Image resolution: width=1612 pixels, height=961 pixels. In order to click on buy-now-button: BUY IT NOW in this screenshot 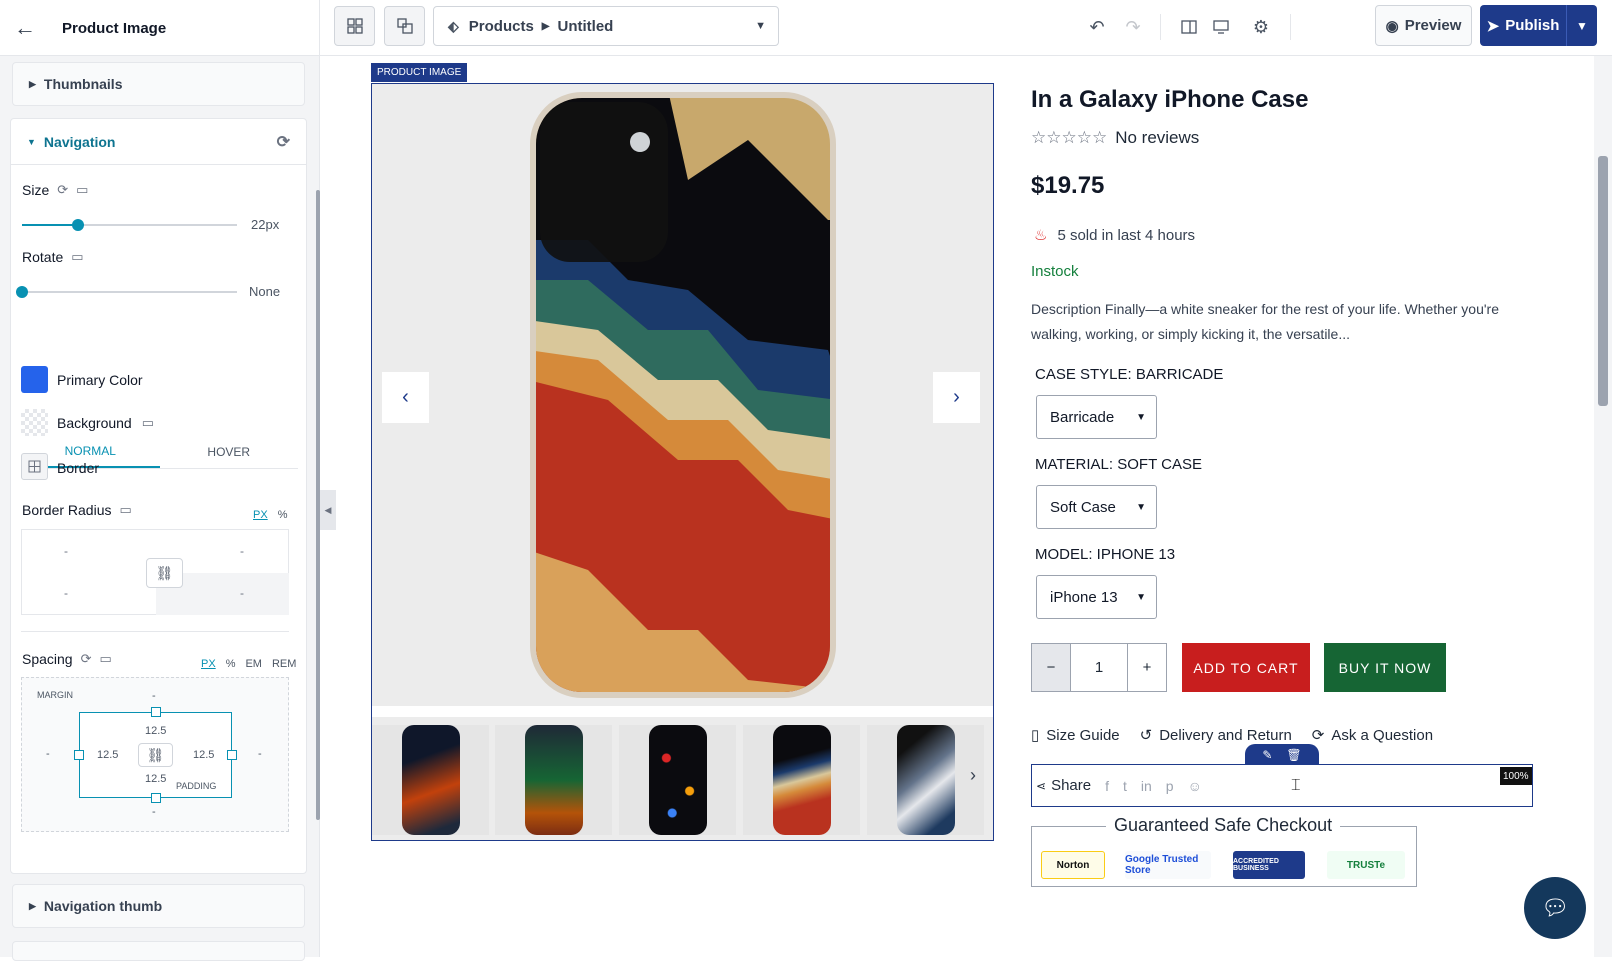, I will do `click(1385, 667)`.